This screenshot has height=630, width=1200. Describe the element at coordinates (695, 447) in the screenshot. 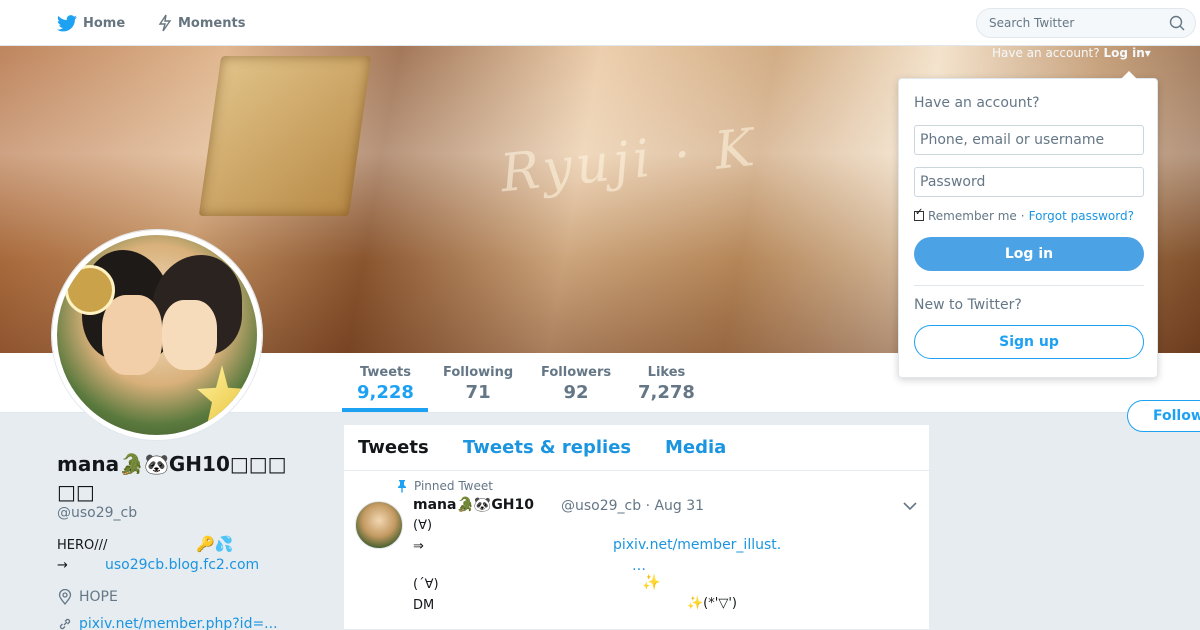

I see `tab-media: Media` at that location.